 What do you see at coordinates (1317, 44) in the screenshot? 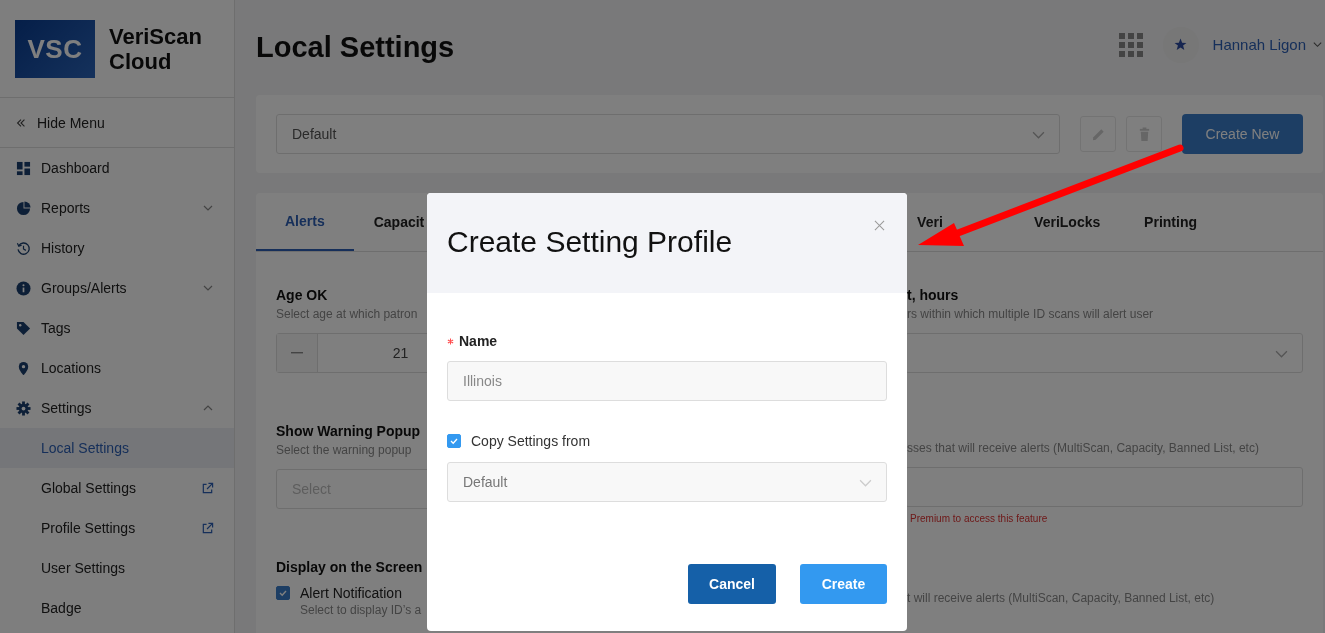
I see `chevron-down-icon` at bounding box center [1317, 44].